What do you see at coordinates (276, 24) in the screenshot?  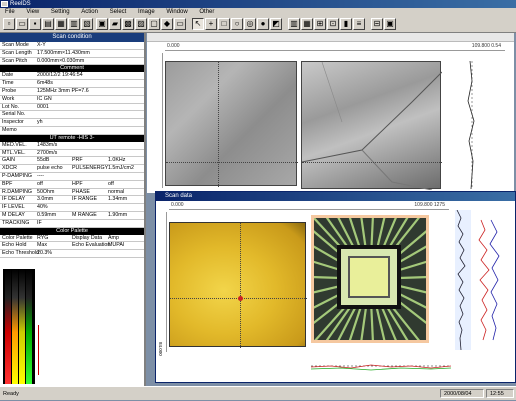 I see `export-icon: ◩` at bounding box center [276, 24].